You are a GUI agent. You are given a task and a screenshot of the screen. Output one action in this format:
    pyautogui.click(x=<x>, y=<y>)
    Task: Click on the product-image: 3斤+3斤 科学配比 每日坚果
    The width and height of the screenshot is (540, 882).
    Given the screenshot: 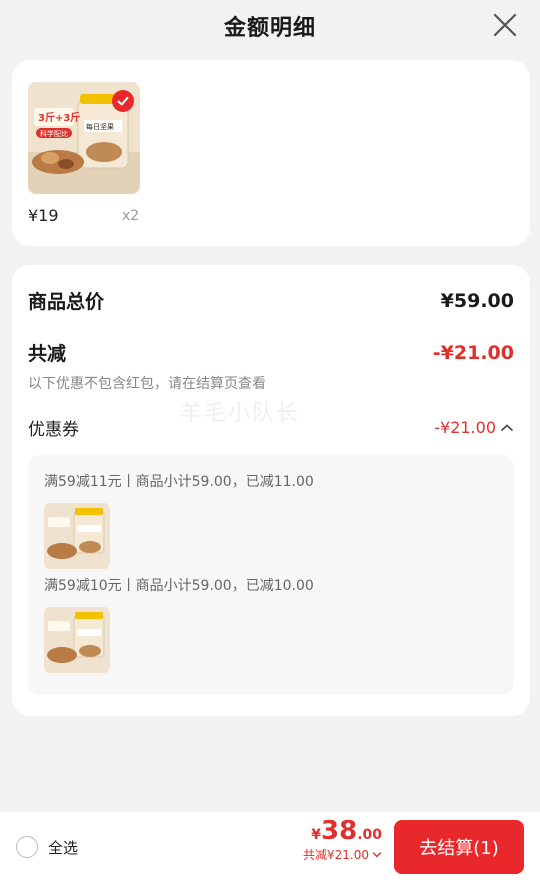 What is the action you would take?
    pyautogui.click(x=84, y=138)
    